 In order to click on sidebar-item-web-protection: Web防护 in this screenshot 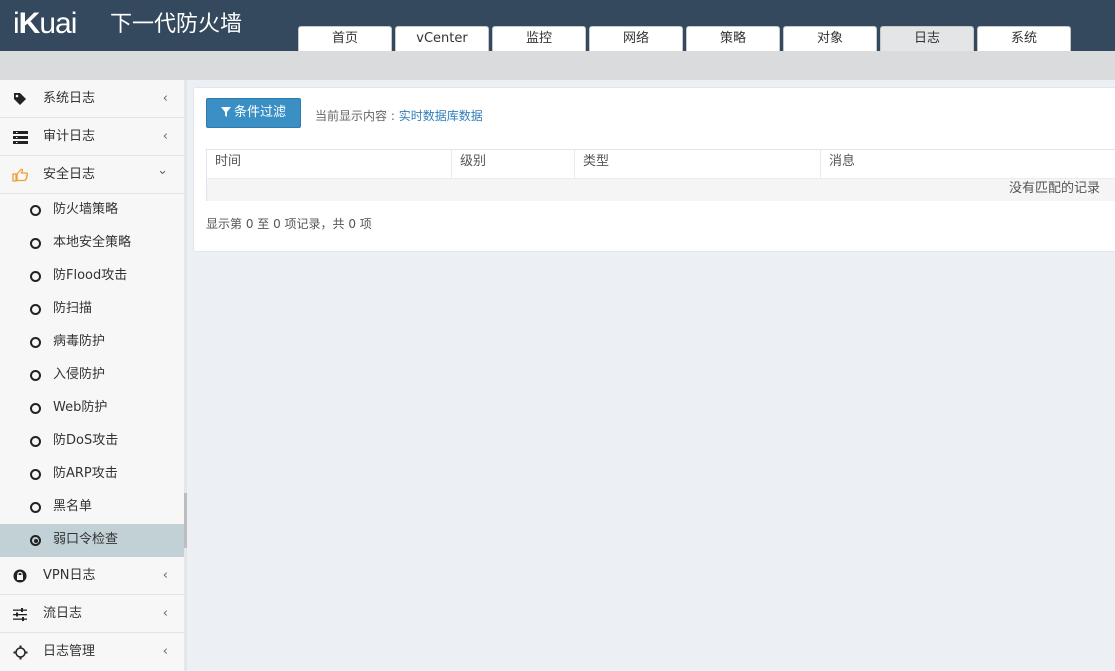, I will do `click(92, 408)`.